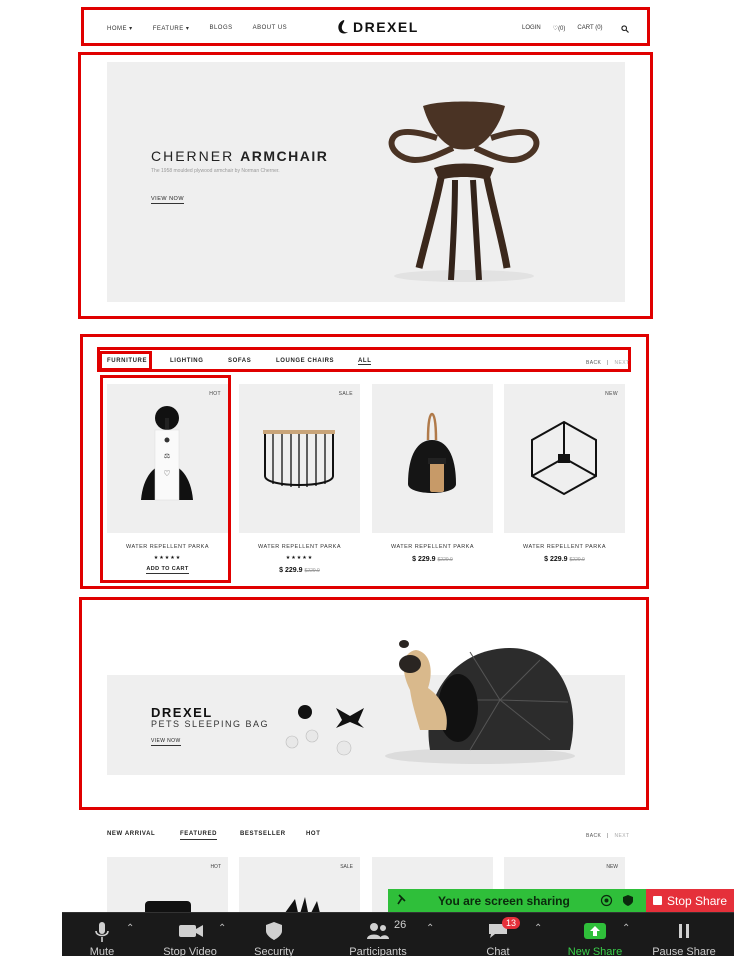  Describe the element at coordinates (386, 27) in the screenshot. I see `logo-text: DREXEL` at that location.